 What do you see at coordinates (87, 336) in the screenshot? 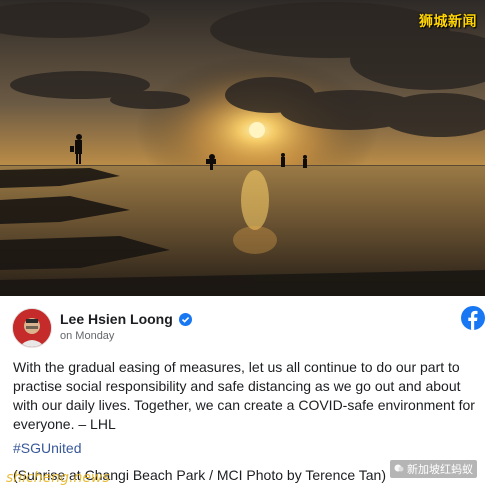
I see `post-timestamp: on Monday` at bounding box center [87, 336].